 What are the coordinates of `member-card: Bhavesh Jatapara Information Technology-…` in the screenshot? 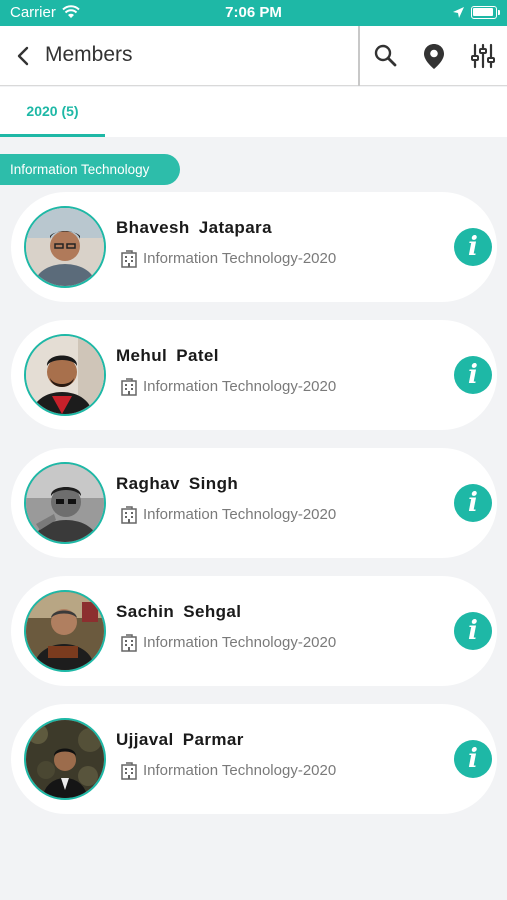 It's located at (254, 247).